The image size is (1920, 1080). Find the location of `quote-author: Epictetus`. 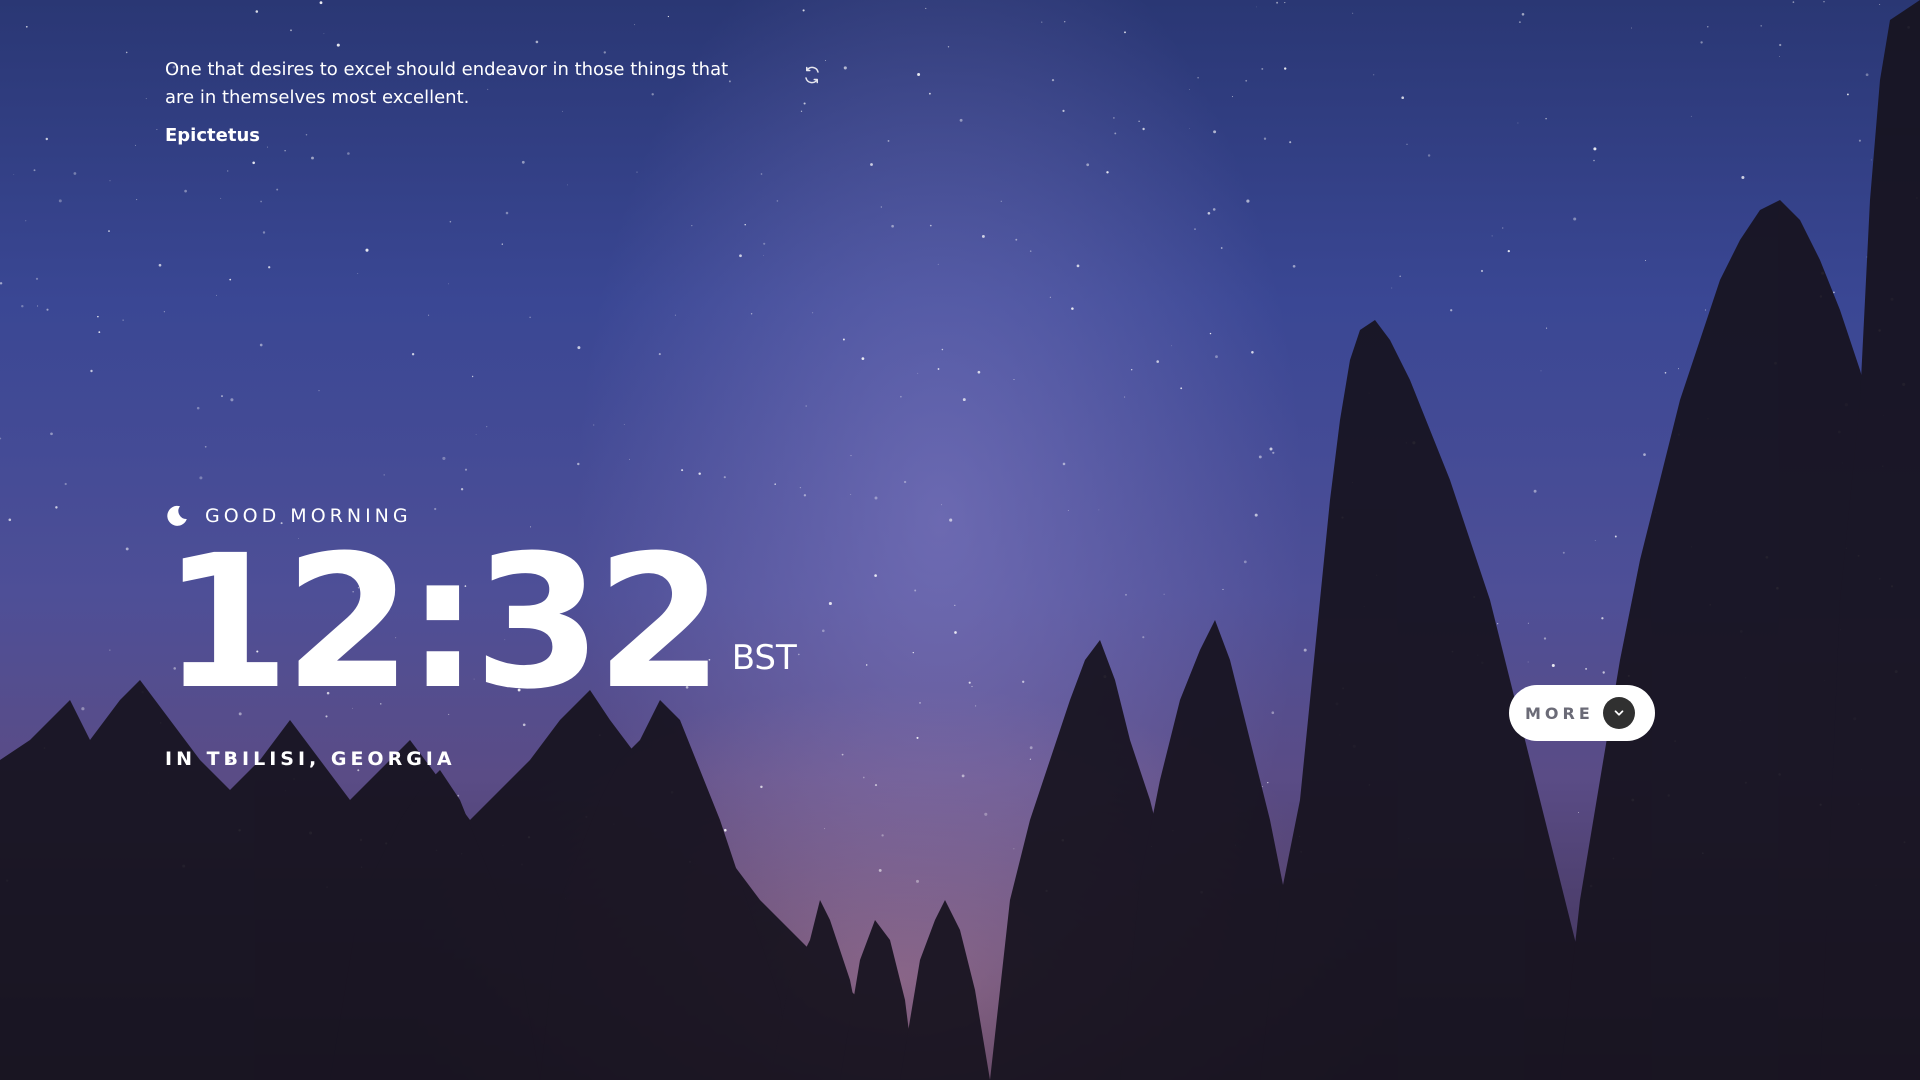

quote-author: Epictetus is located at coordinates (212, 135).